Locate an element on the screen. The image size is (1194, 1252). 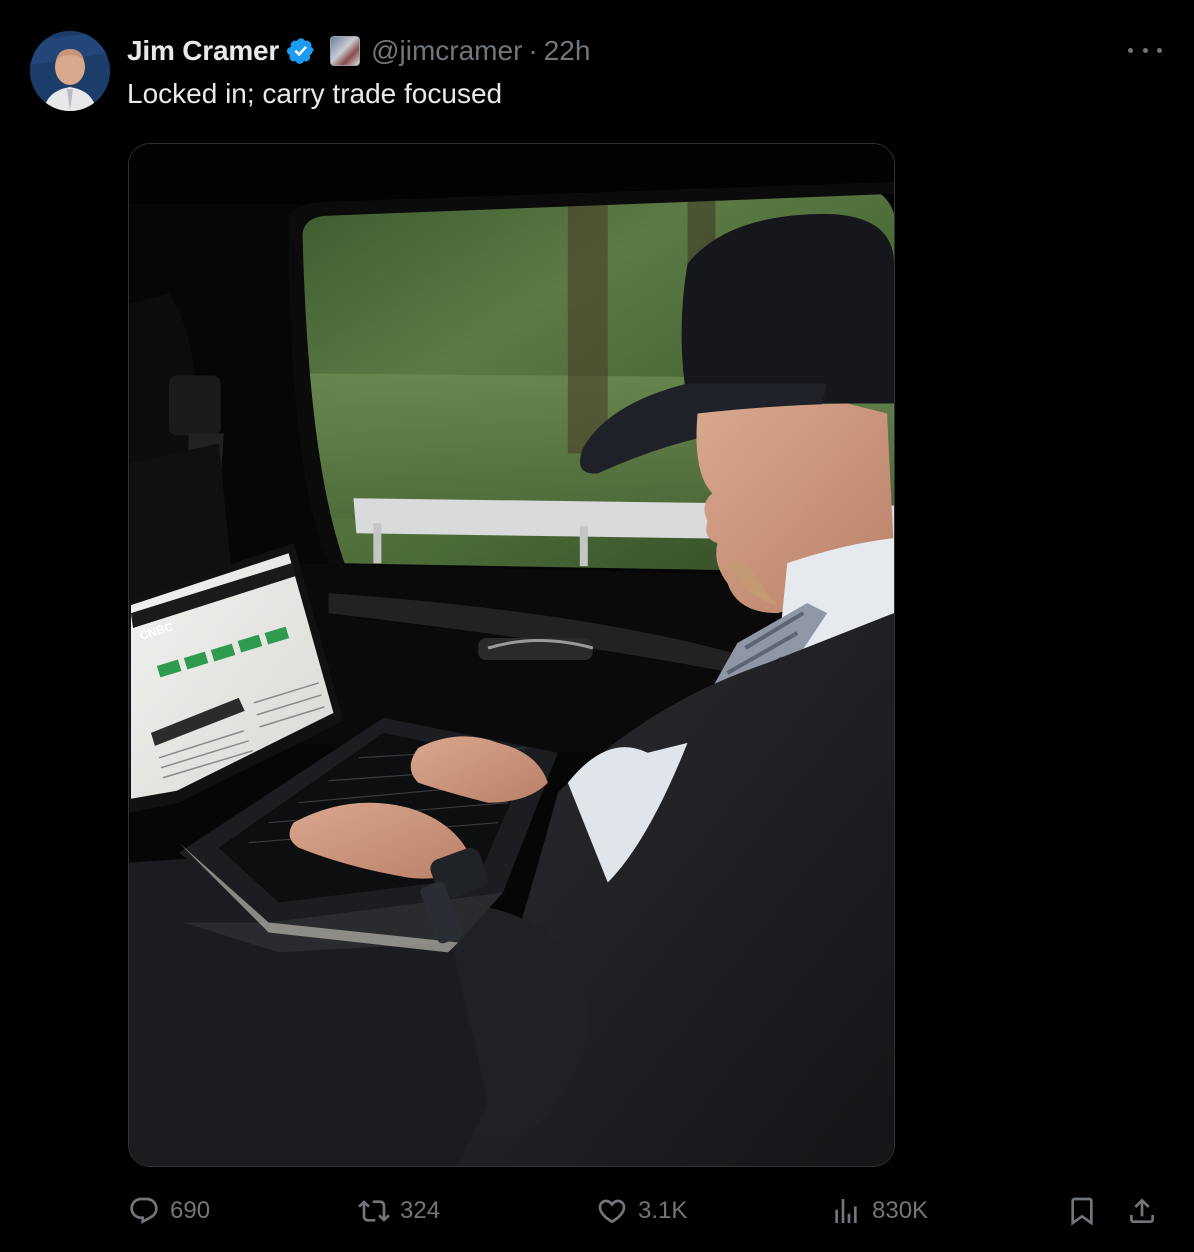
timestamp: 22h is located at coordinates (567, 51).